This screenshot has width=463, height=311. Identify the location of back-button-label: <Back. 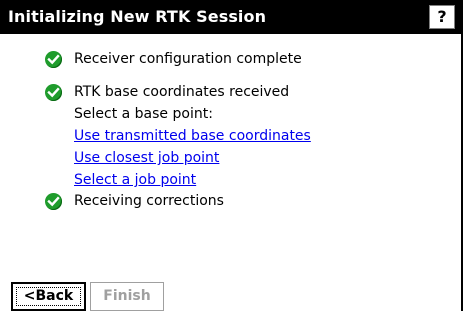
(48, 296).